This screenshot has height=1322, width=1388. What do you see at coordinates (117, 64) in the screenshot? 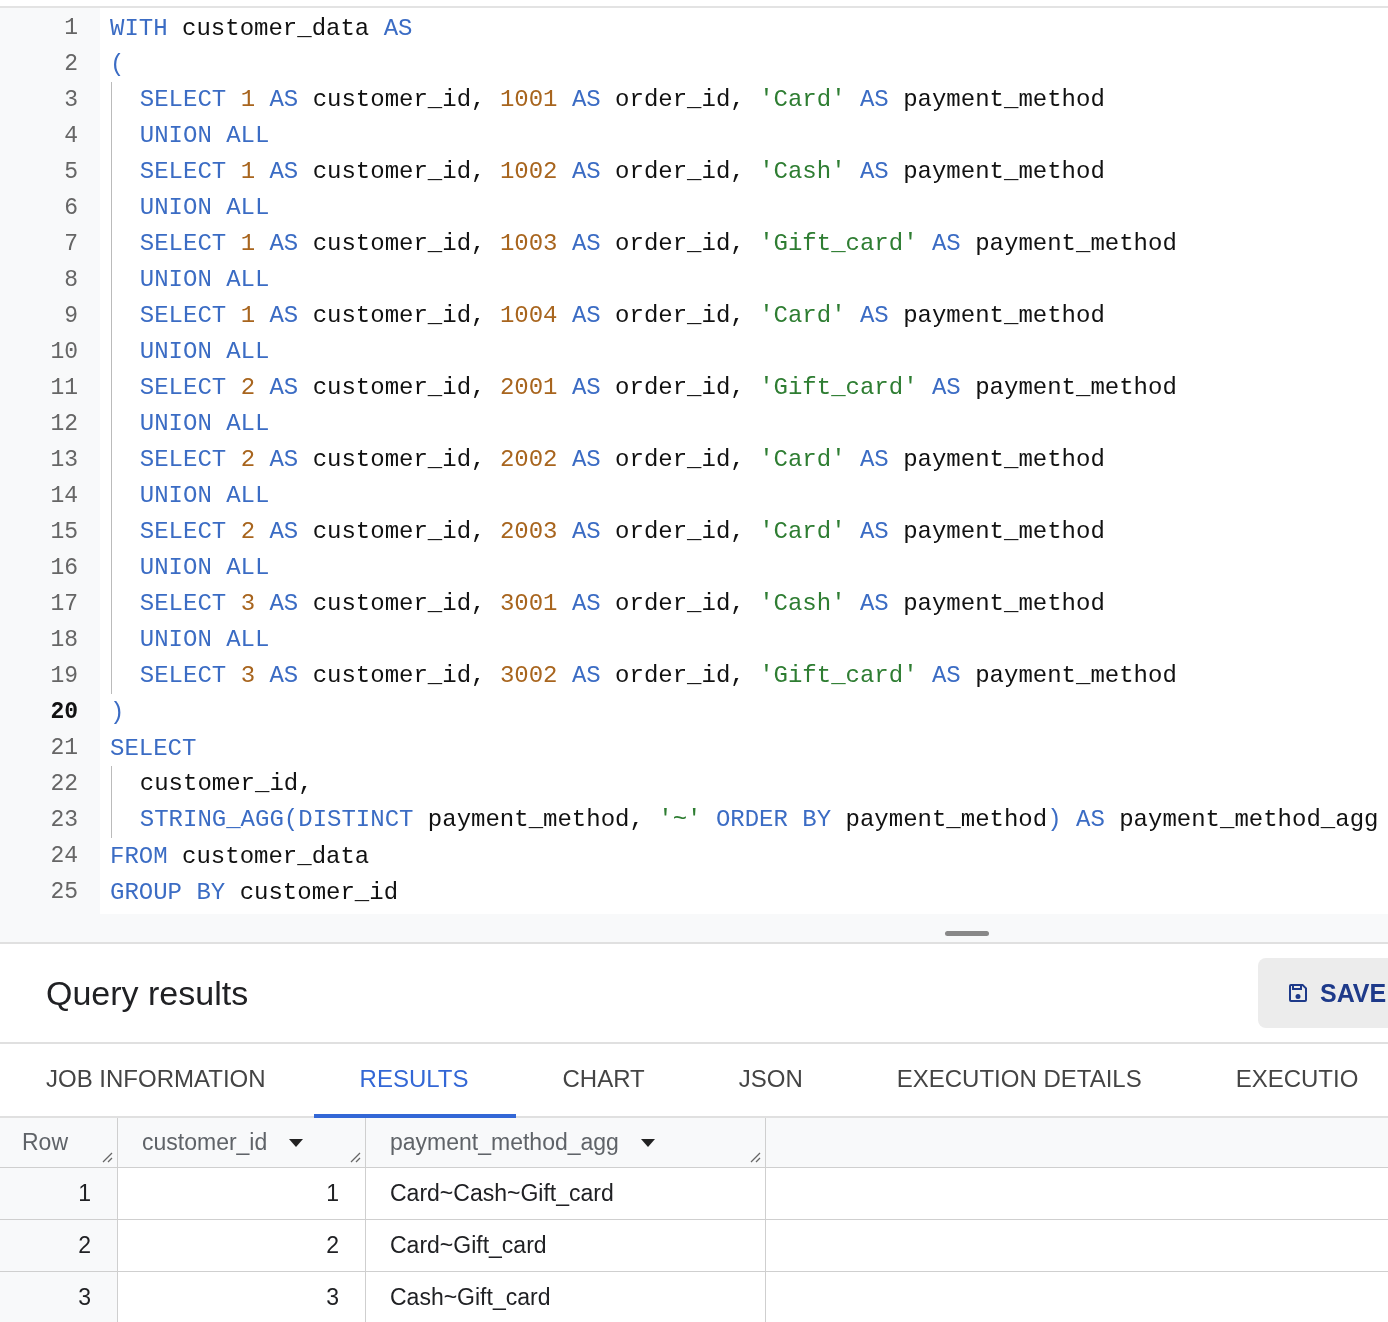
I see `code-line: (` at bounding box center [117, 64].